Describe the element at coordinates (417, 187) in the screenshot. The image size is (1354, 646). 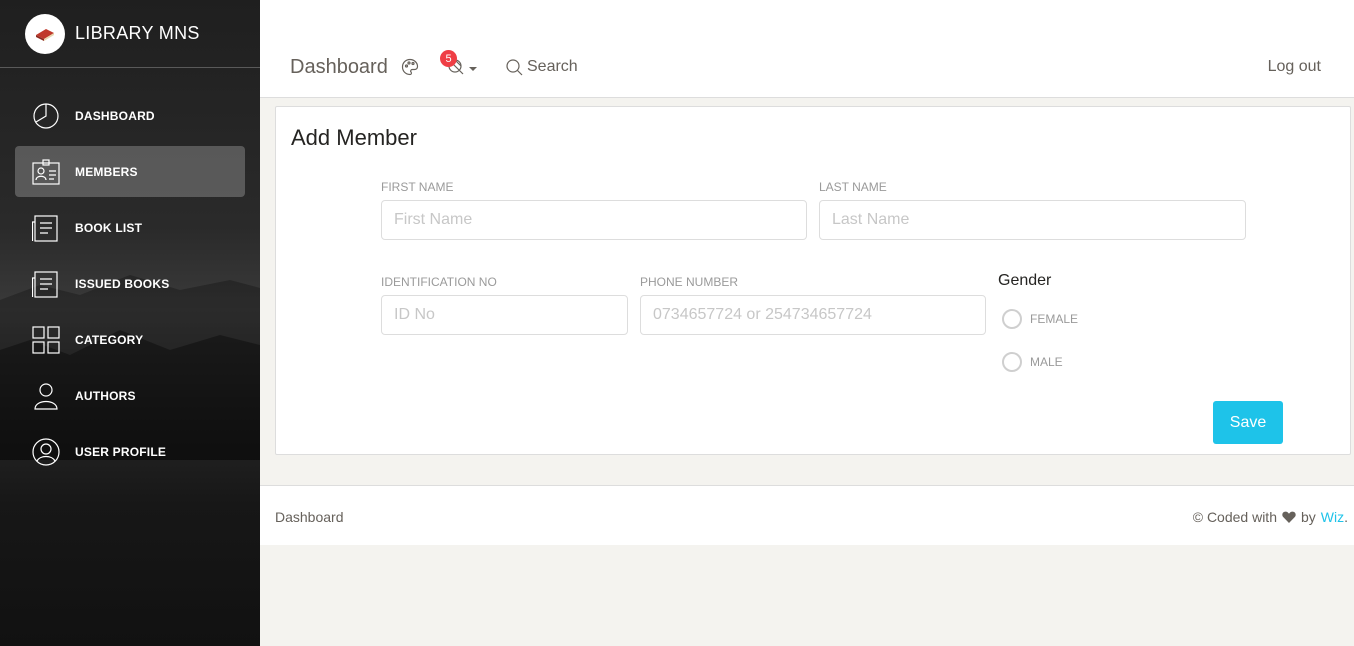
I see `first-name-label: FIRST NAME` at that location.